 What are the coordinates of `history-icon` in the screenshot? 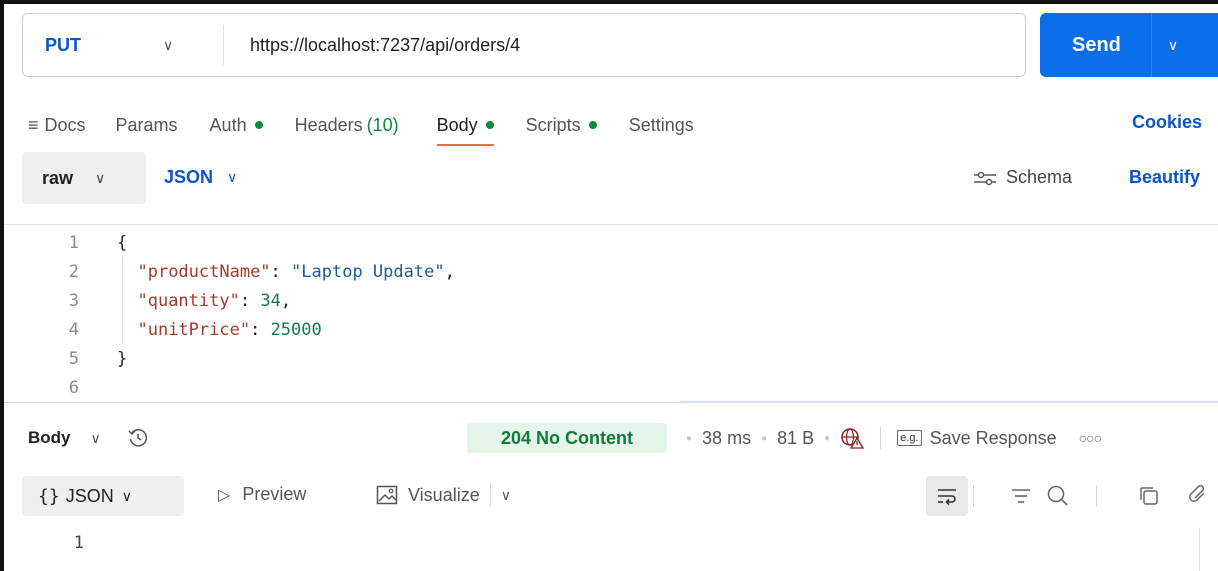 It's located at (138, 438).